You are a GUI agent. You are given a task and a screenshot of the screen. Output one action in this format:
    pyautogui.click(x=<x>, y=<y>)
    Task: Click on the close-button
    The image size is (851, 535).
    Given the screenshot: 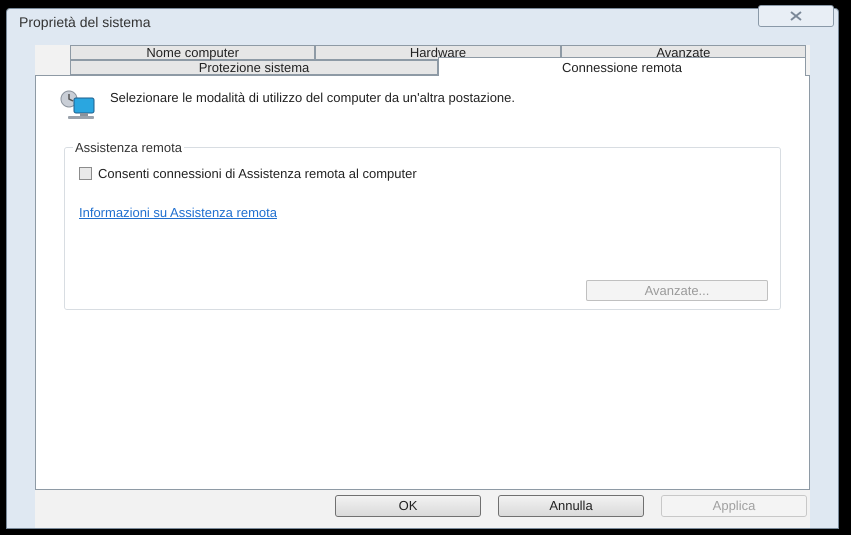 What is the action you would take?
    pyautogui.click(x=796, y=16)
    